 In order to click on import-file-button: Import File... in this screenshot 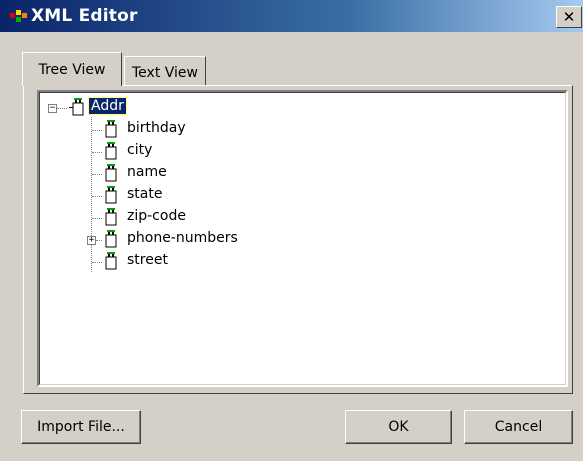, I will do `click(81, 427)`.